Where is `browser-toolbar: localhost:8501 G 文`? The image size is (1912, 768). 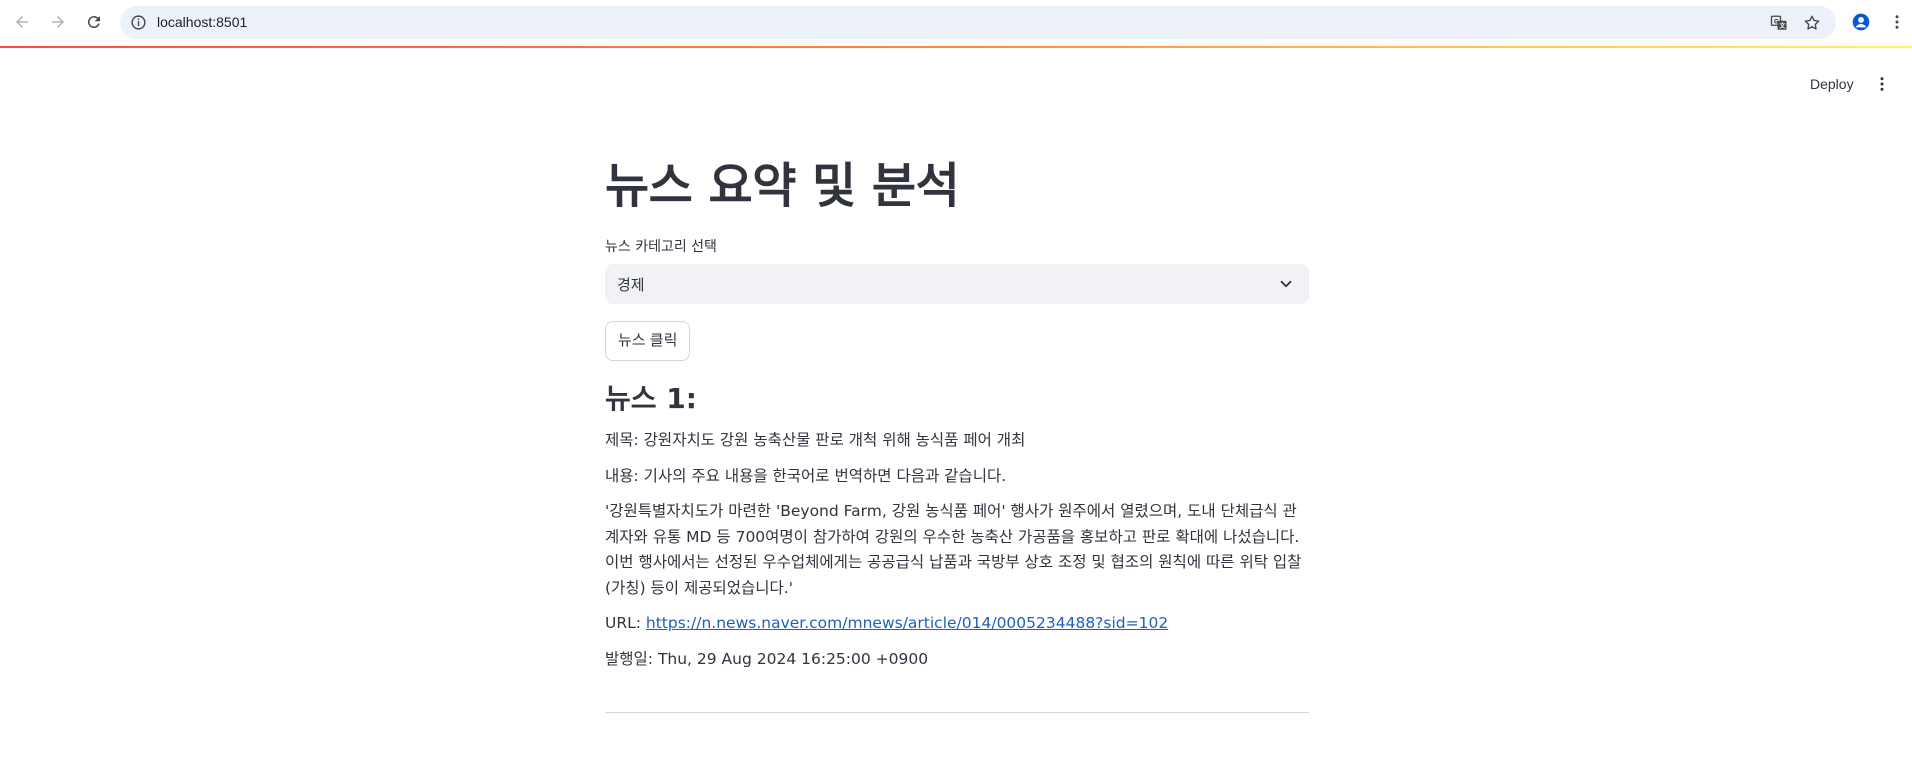
browser-toolbar: localhost:8501 G 文 is located at coordinates (956, 23).